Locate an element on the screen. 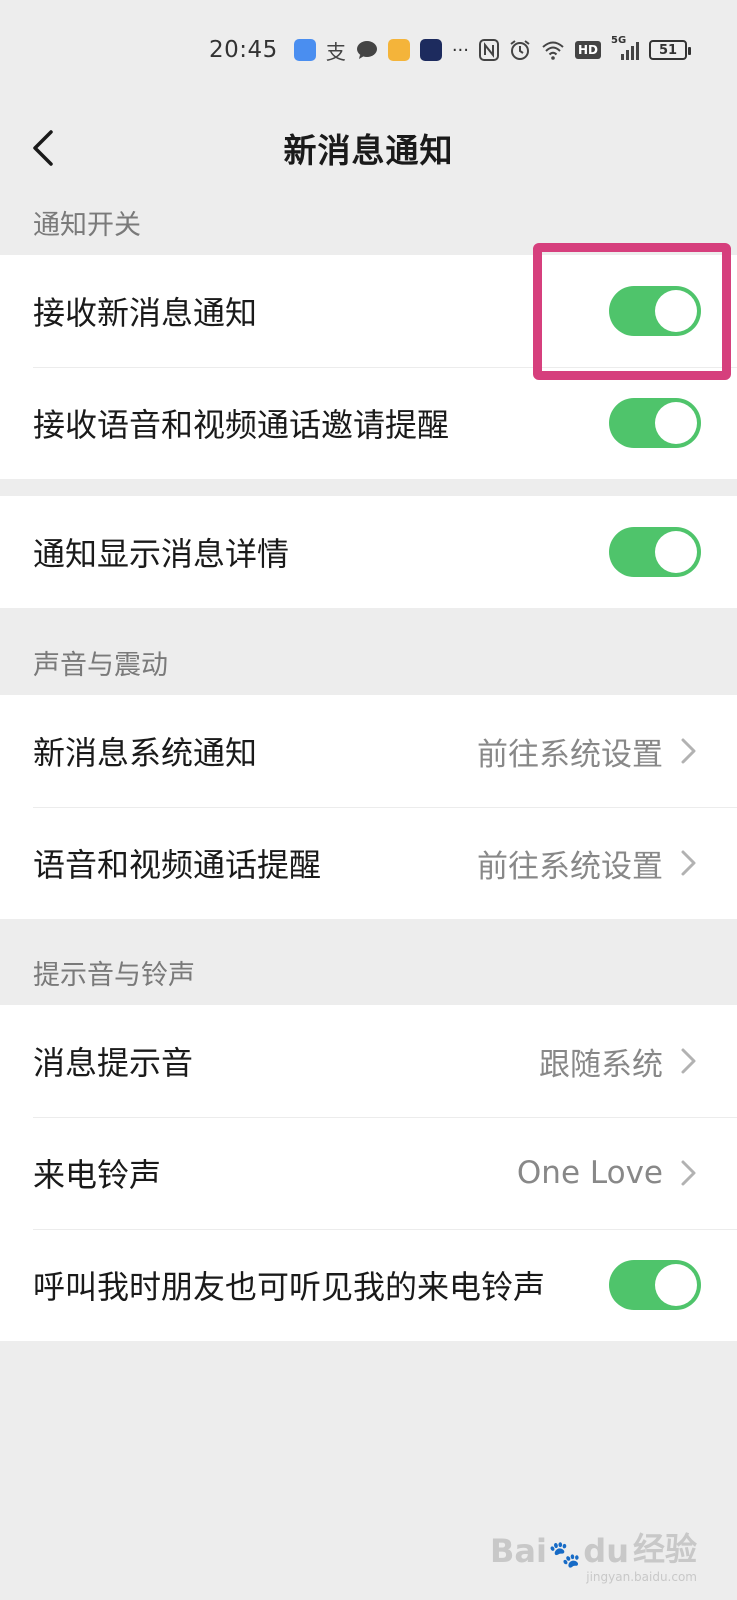  section-label-sound: 声音与震动 is located at coordinates (100, 665).